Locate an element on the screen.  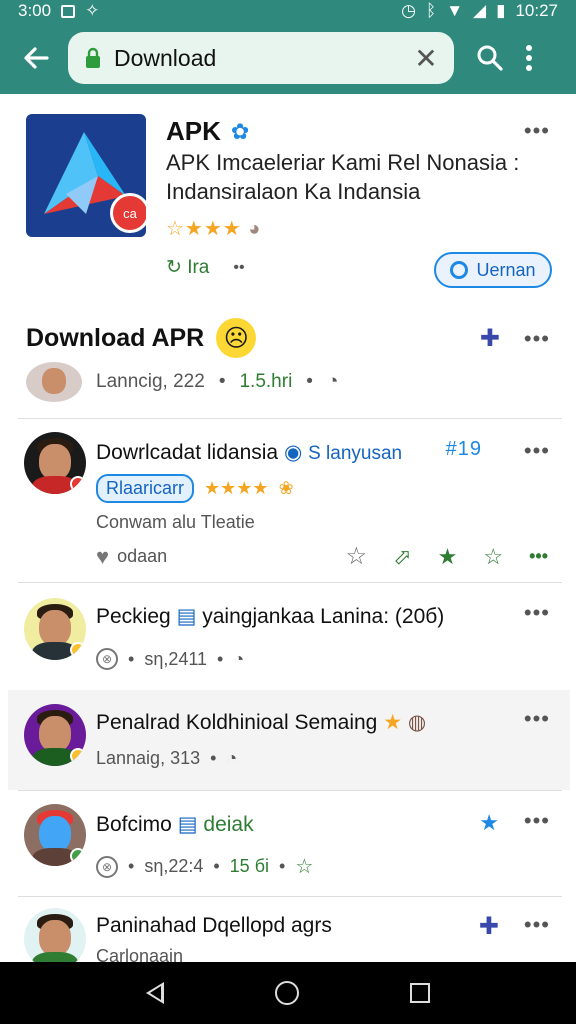
more-vert-icon is located at coordinates (529, 58).